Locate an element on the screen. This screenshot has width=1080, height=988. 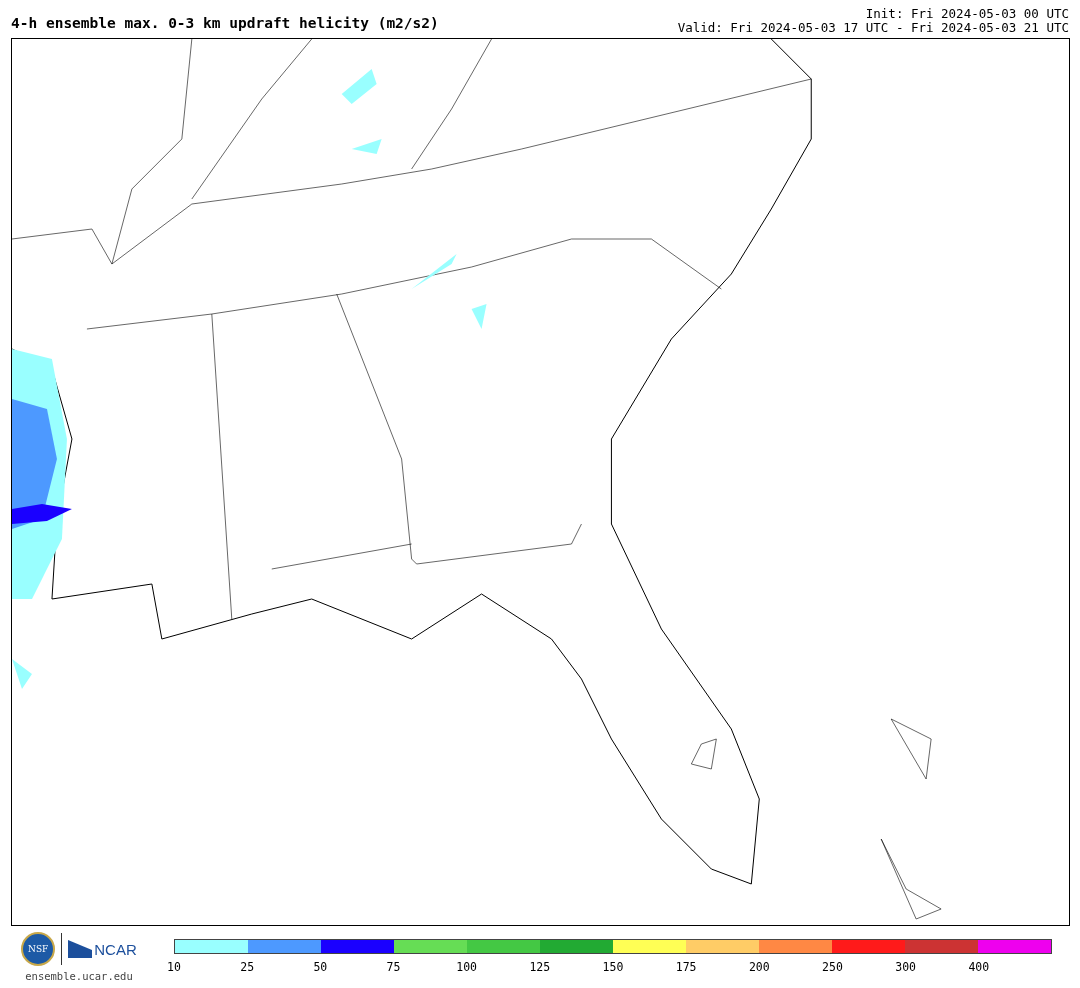
tick-label: 25 is located at coordinates (247, 967).